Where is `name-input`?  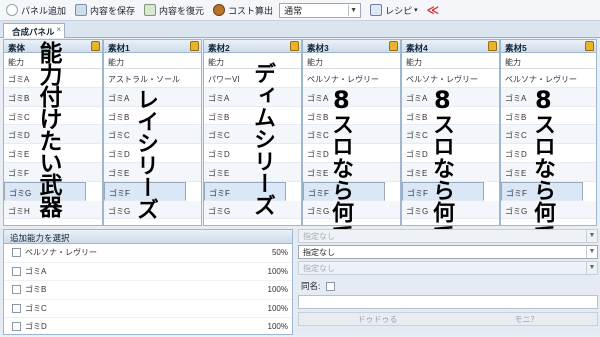 name-input is located at coordinates (448, 302).